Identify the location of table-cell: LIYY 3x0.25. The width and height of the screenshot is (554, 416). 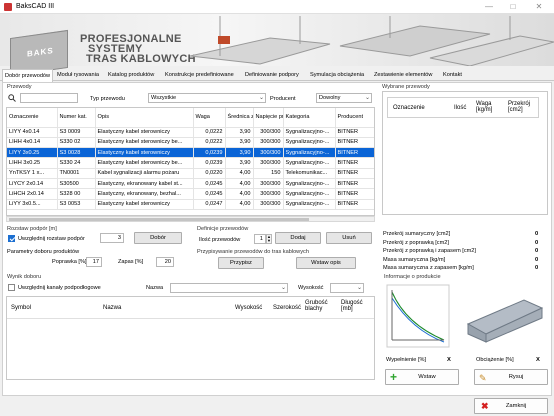
(32, 153).